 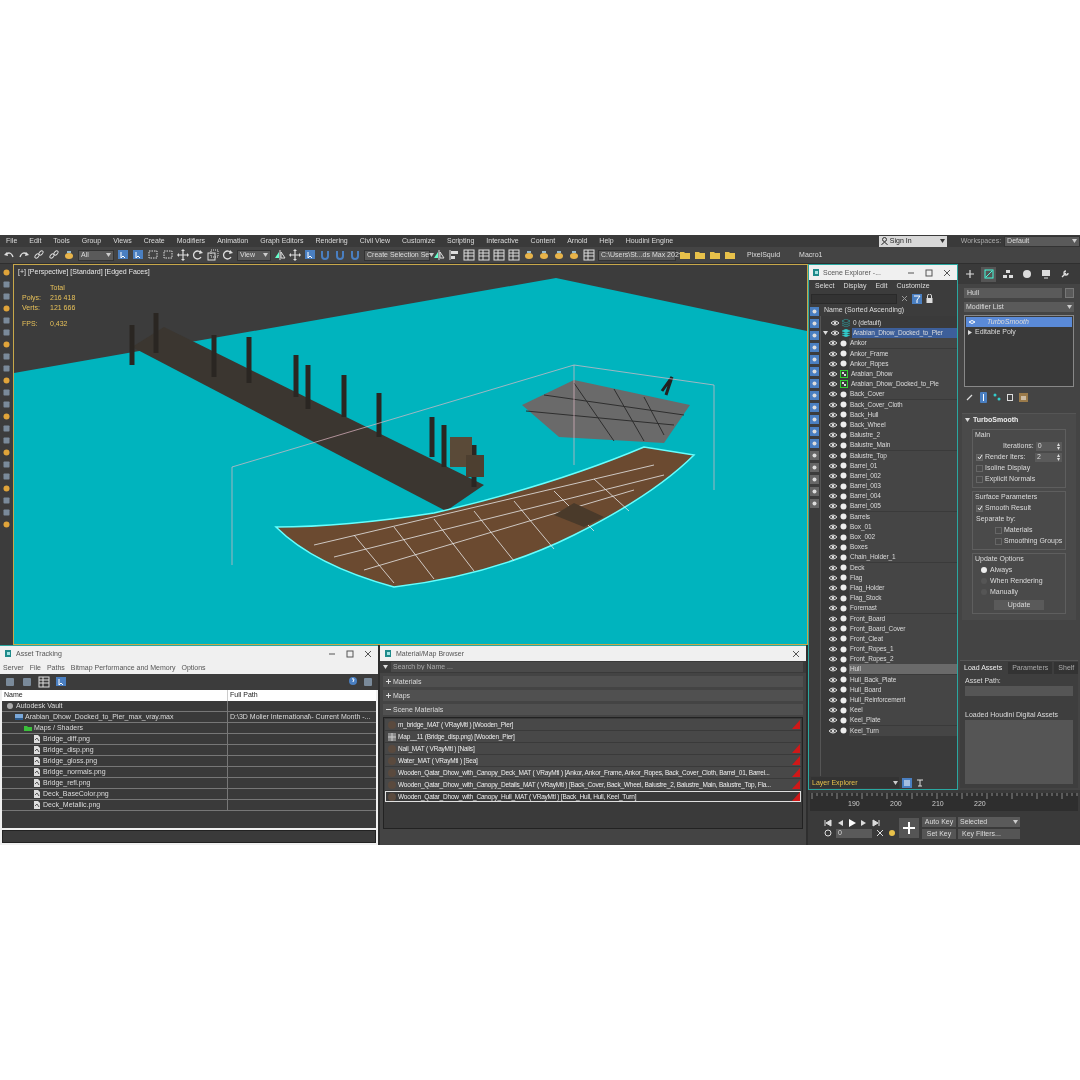 I want to click on clear-icon, so click(x=904, y=298).